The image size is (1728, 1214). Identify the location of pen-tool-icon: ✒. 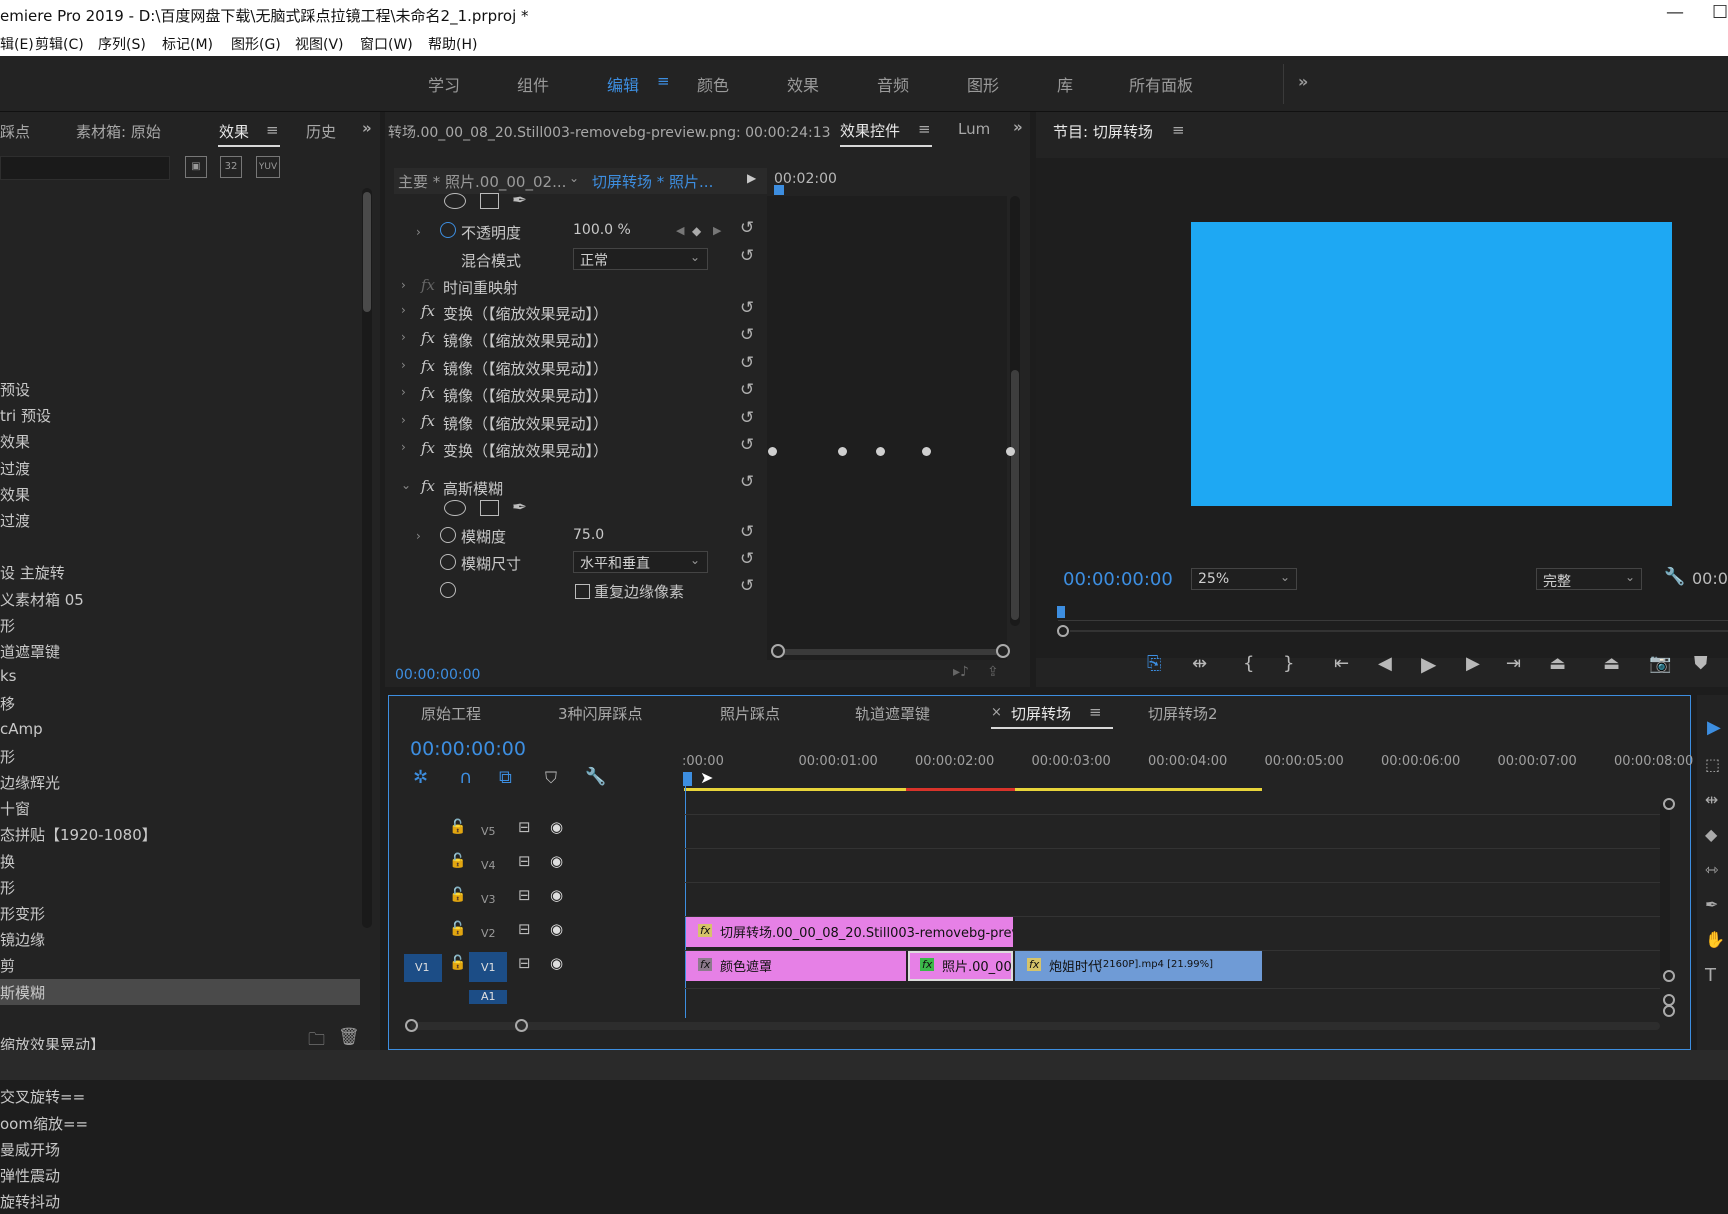
(1711, 904).